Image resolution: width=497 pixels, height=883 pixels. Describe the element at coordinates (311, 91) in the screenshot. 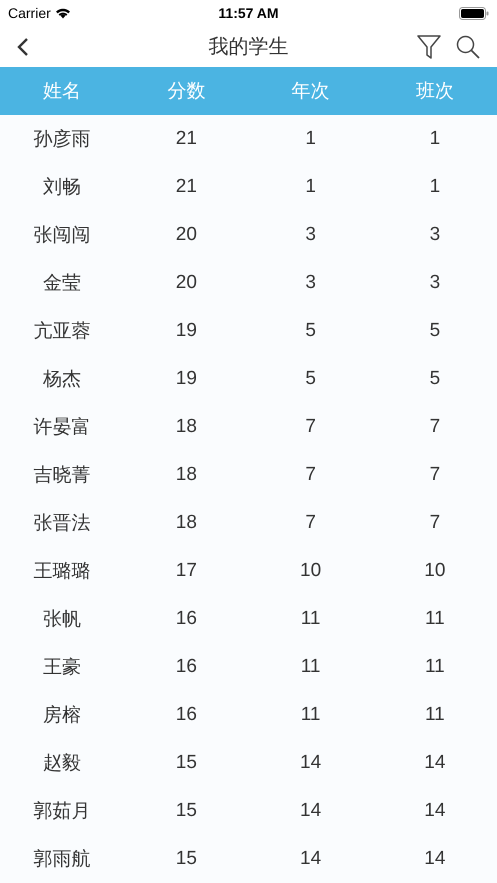

I see `column-header: 年次` at that location.